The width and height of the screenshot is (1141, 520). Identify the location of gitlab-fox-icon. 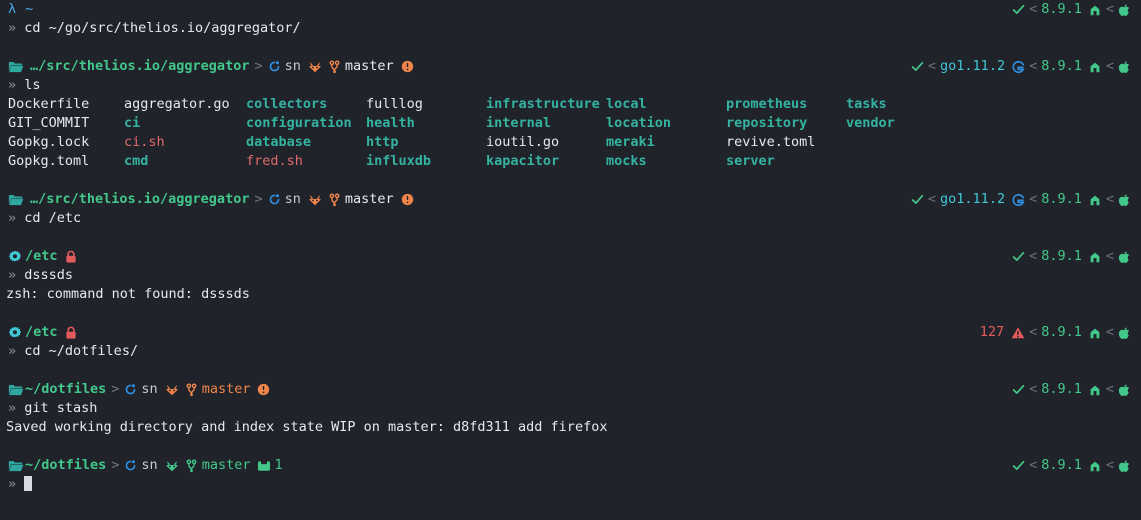
(315, 67).